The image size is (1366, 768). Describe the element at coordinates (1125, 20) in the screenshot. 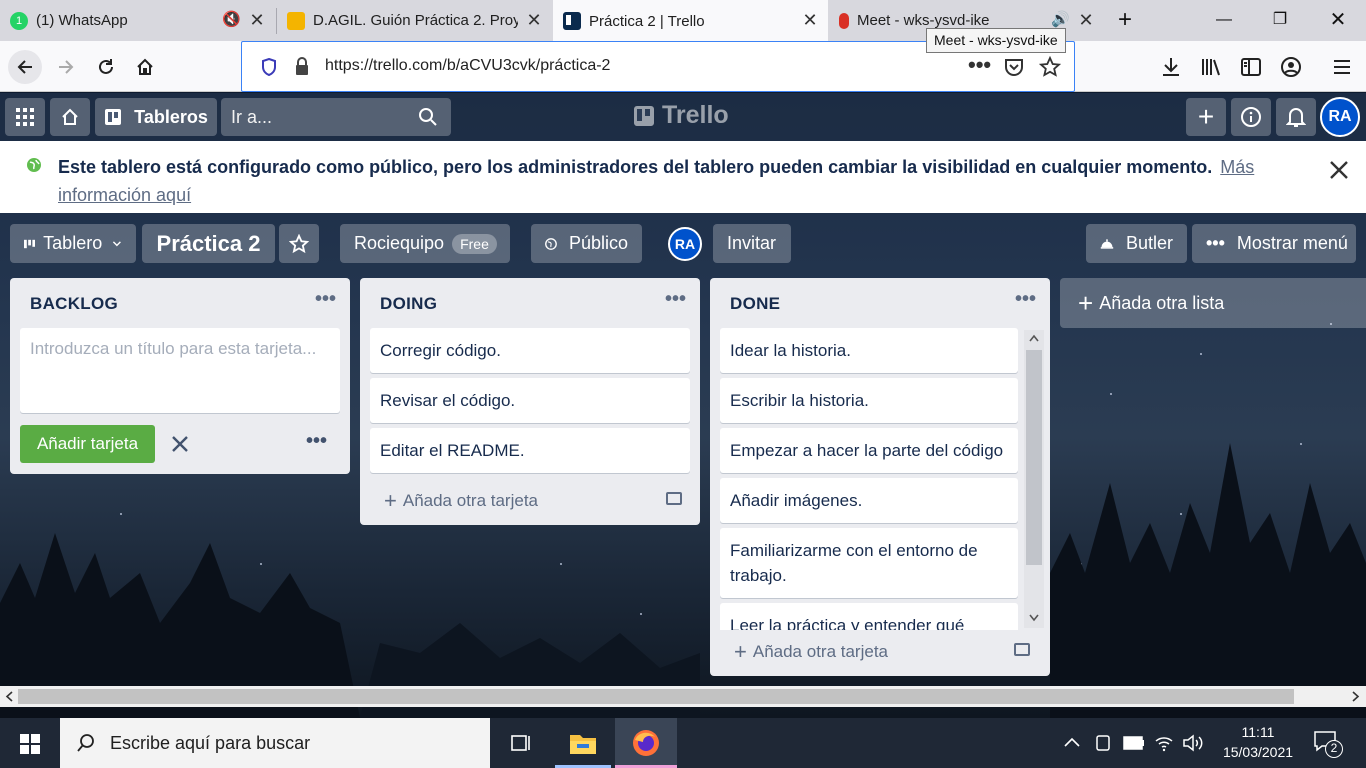

I see `new-tab-button: +` at that location.